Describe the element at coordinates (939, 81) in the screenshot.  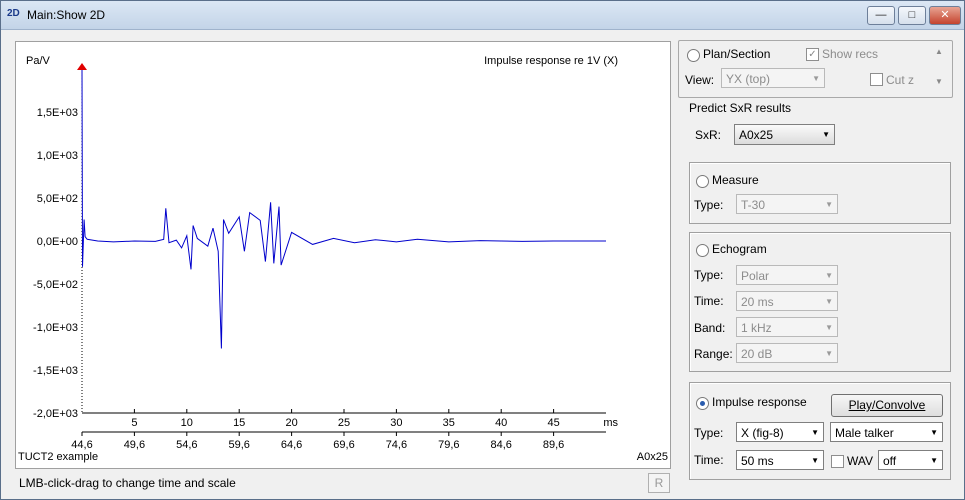
I see `scroll-down-icon: ▼` at that location.